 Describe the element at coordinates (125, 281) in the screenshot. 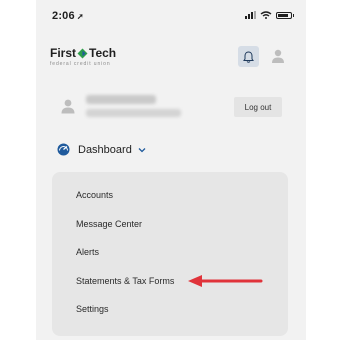

I see `menu-item-statements-tax-forms: Statements & Tax Forms` at that location.